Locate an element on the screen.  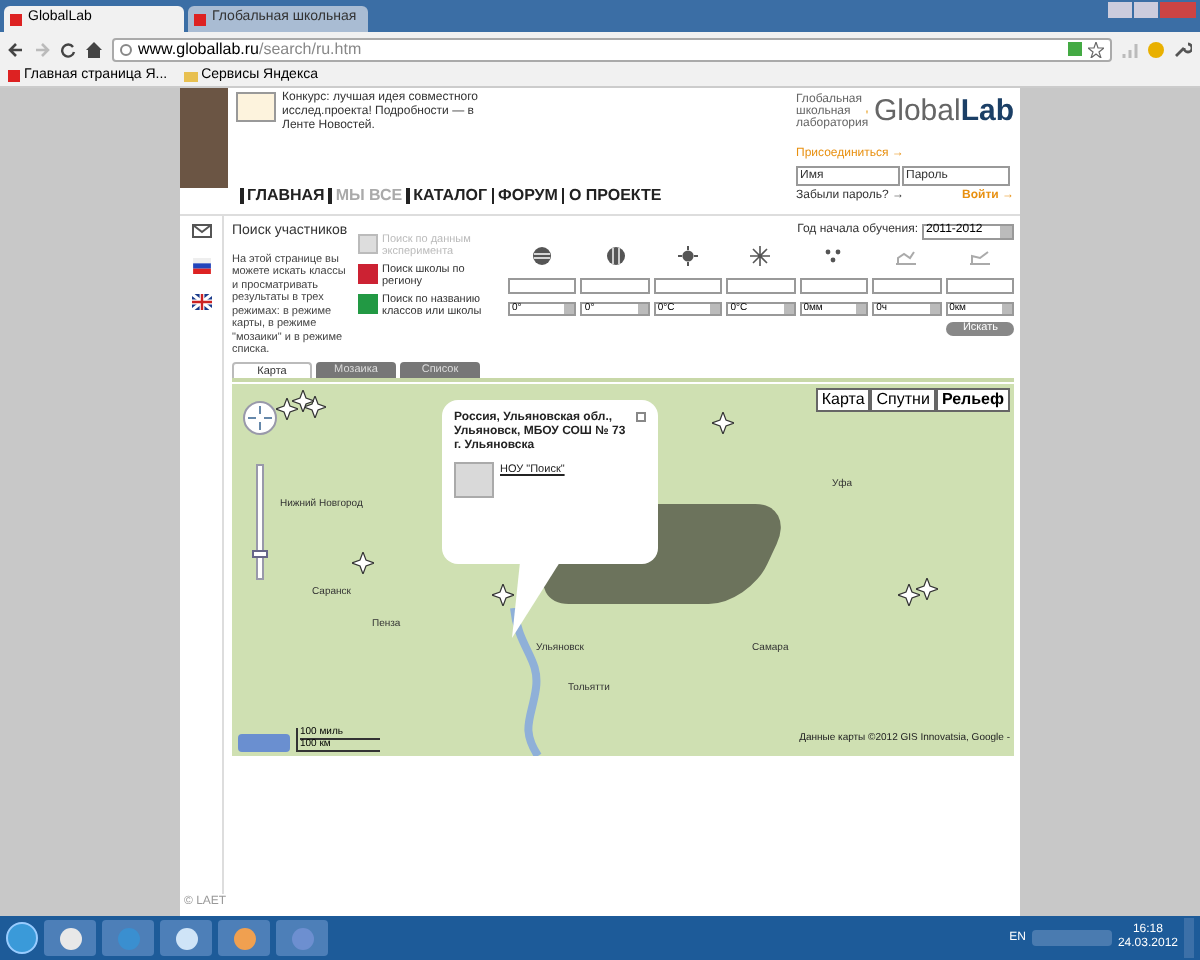
url-text: www.globallab.ru/search/ru.htm is located at coordinates (250, 49).